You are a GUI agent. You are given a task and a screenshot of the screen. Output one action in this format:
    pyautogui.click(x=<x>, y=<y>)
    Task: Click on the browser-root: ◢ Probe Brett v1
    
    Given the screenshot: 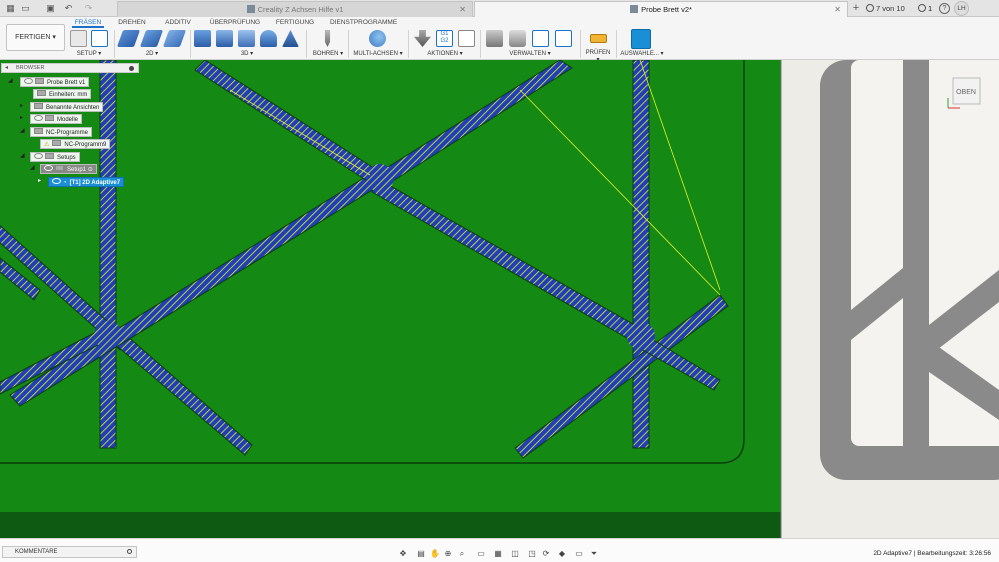 What is the action you would take?
    pyautogui.click(x=49, y=82)
    